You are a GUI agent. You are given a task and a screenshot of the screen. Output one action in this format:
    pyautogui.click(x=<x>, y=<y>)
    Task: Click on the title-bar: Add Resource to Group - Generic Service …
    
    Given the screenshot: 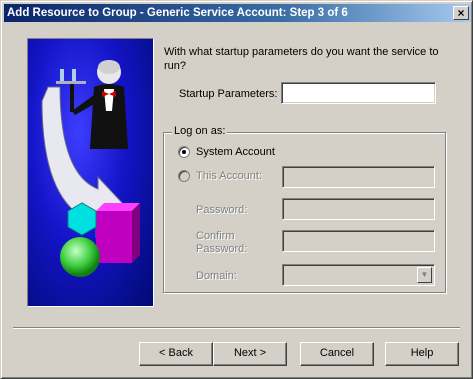 What is the action you would take?
    pyautogui.click(x=237, y=13)
    